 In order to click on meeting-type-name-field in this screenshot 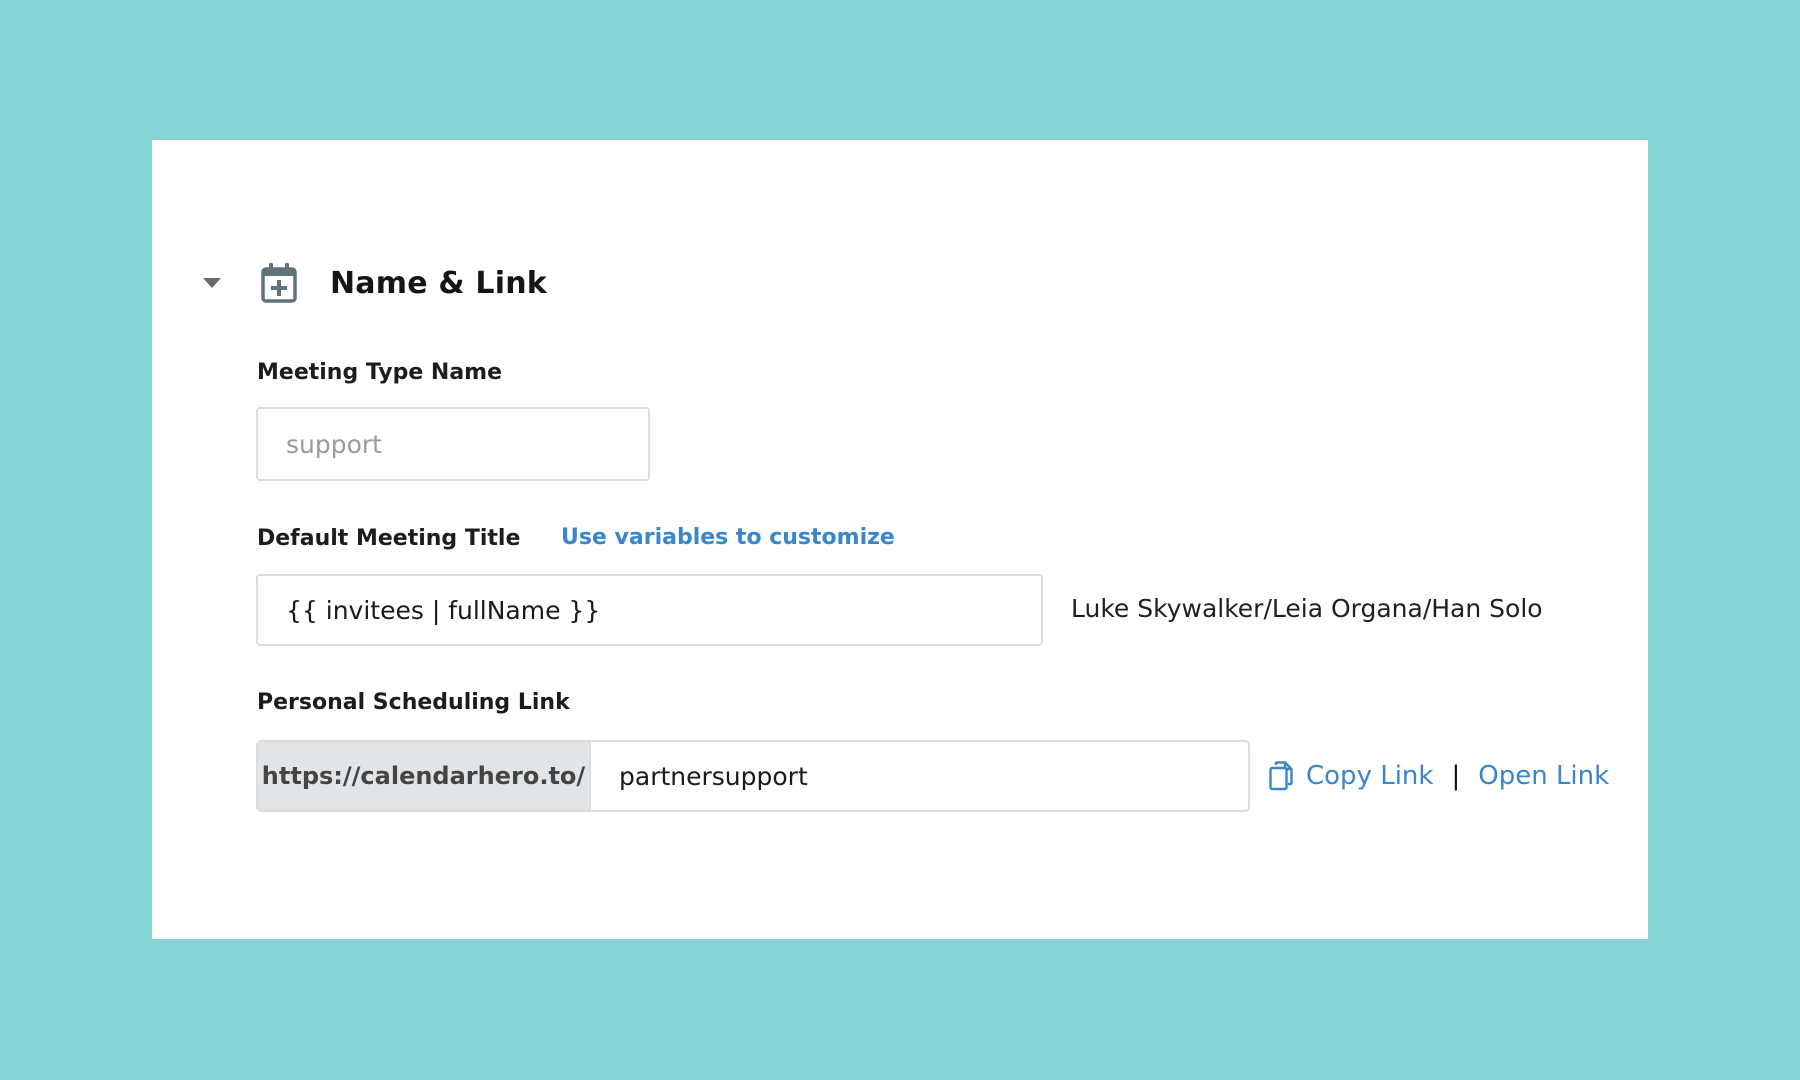, I will do `click(453, 444)`.